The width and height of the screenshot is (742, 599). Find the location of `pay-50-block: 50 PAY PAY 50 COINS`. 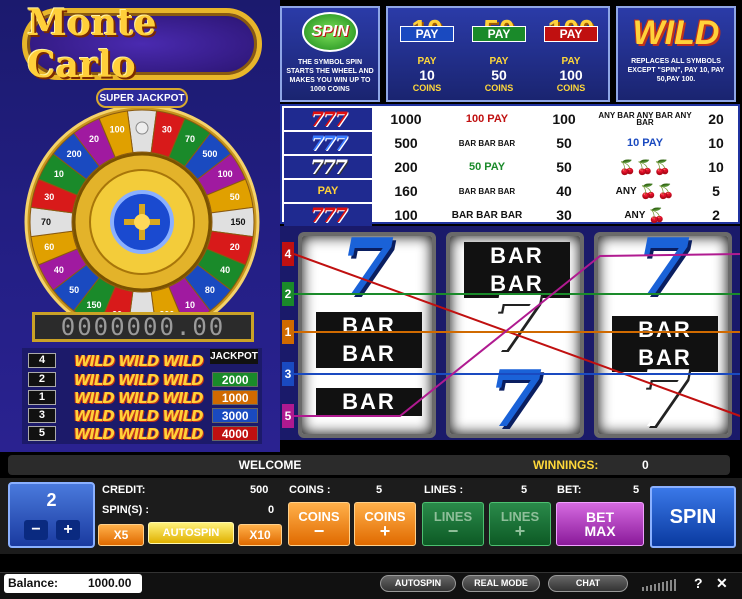

pay-50-block: 50 PAY PAY 50 COINS is located at coordinates (499, 53).